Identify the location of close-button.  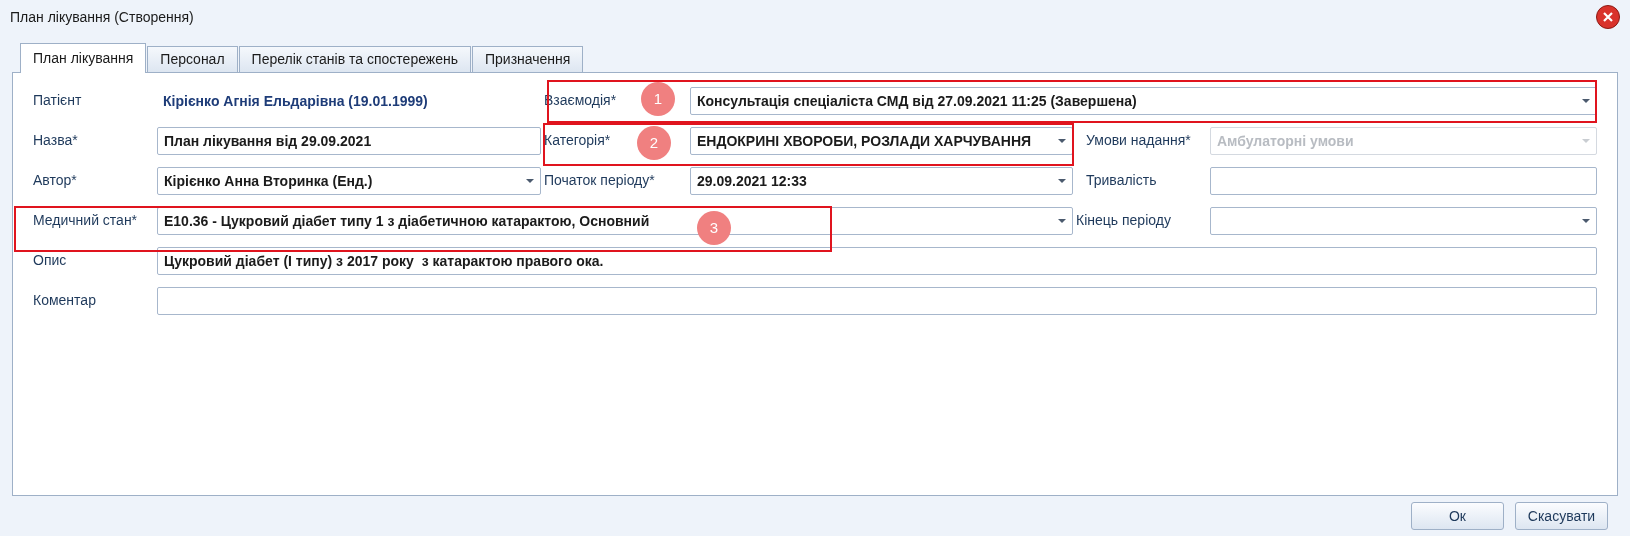
(1608, 17).